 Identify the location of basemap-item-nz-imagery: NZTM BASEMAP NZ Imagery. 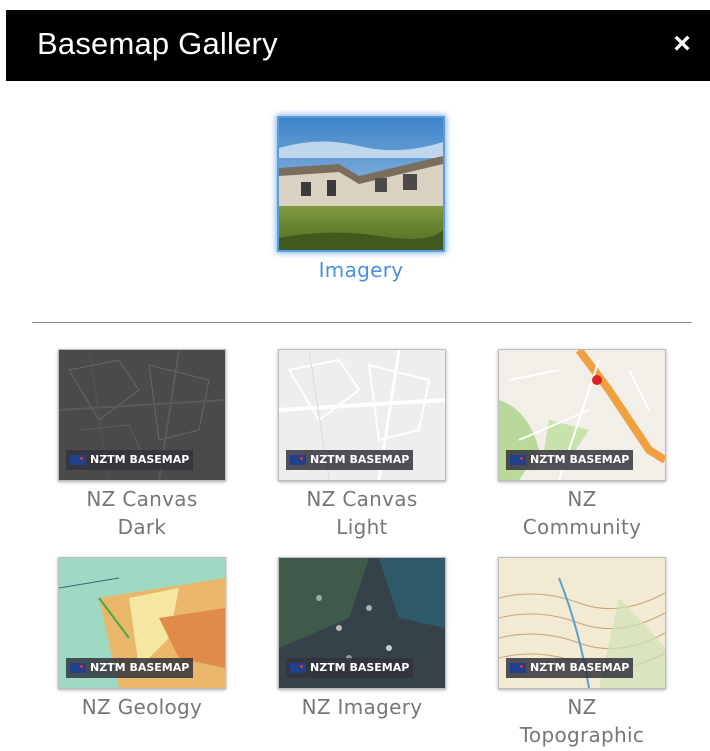
(362, 639).